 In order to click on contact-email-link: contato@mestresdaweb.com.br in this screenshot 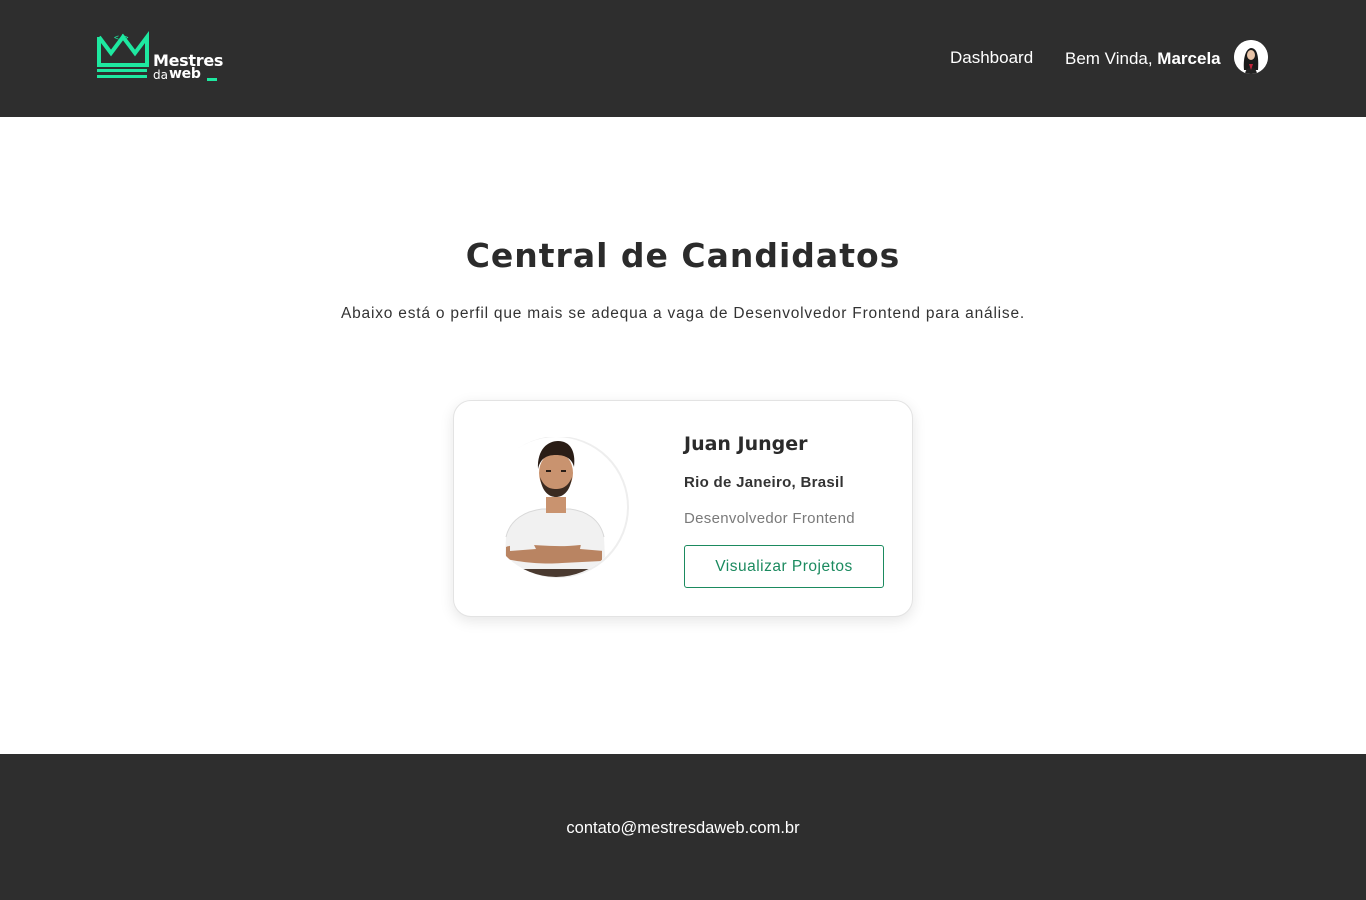, I will do `click(683, 828)`.